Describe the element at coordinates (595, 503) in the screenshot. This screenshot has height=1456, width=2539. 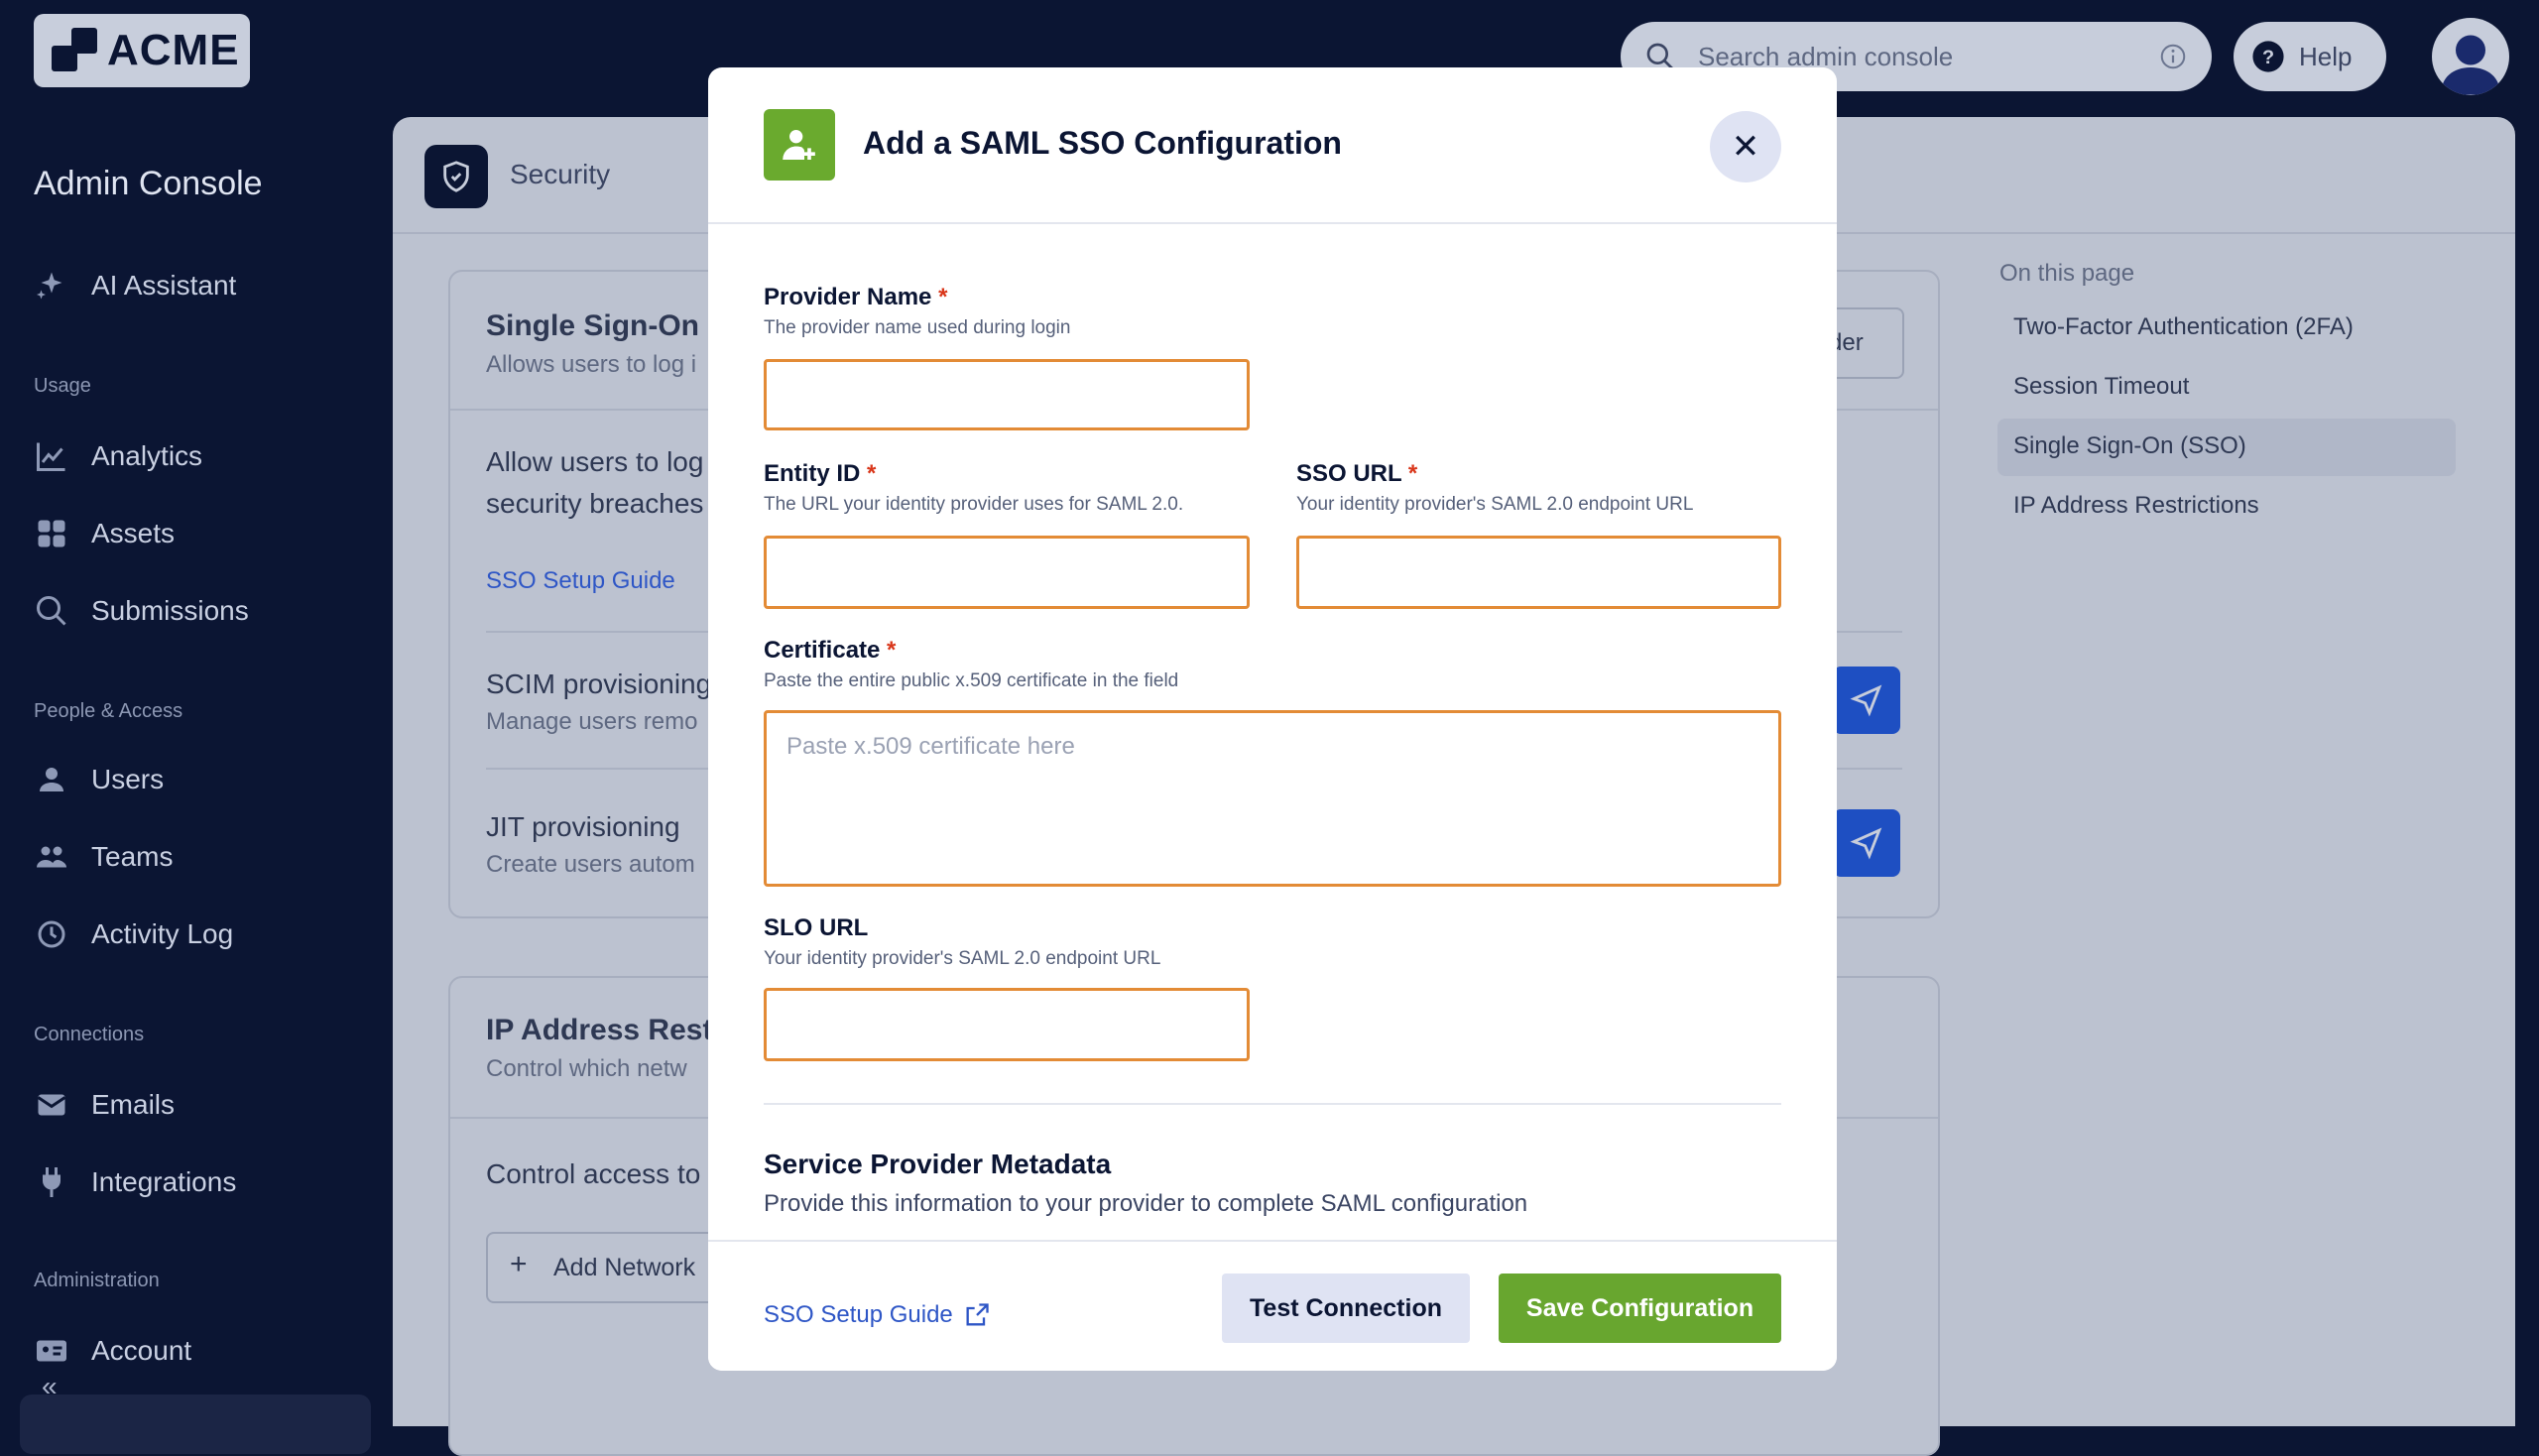
I see `sso-body-line2: security breaches` at that location.